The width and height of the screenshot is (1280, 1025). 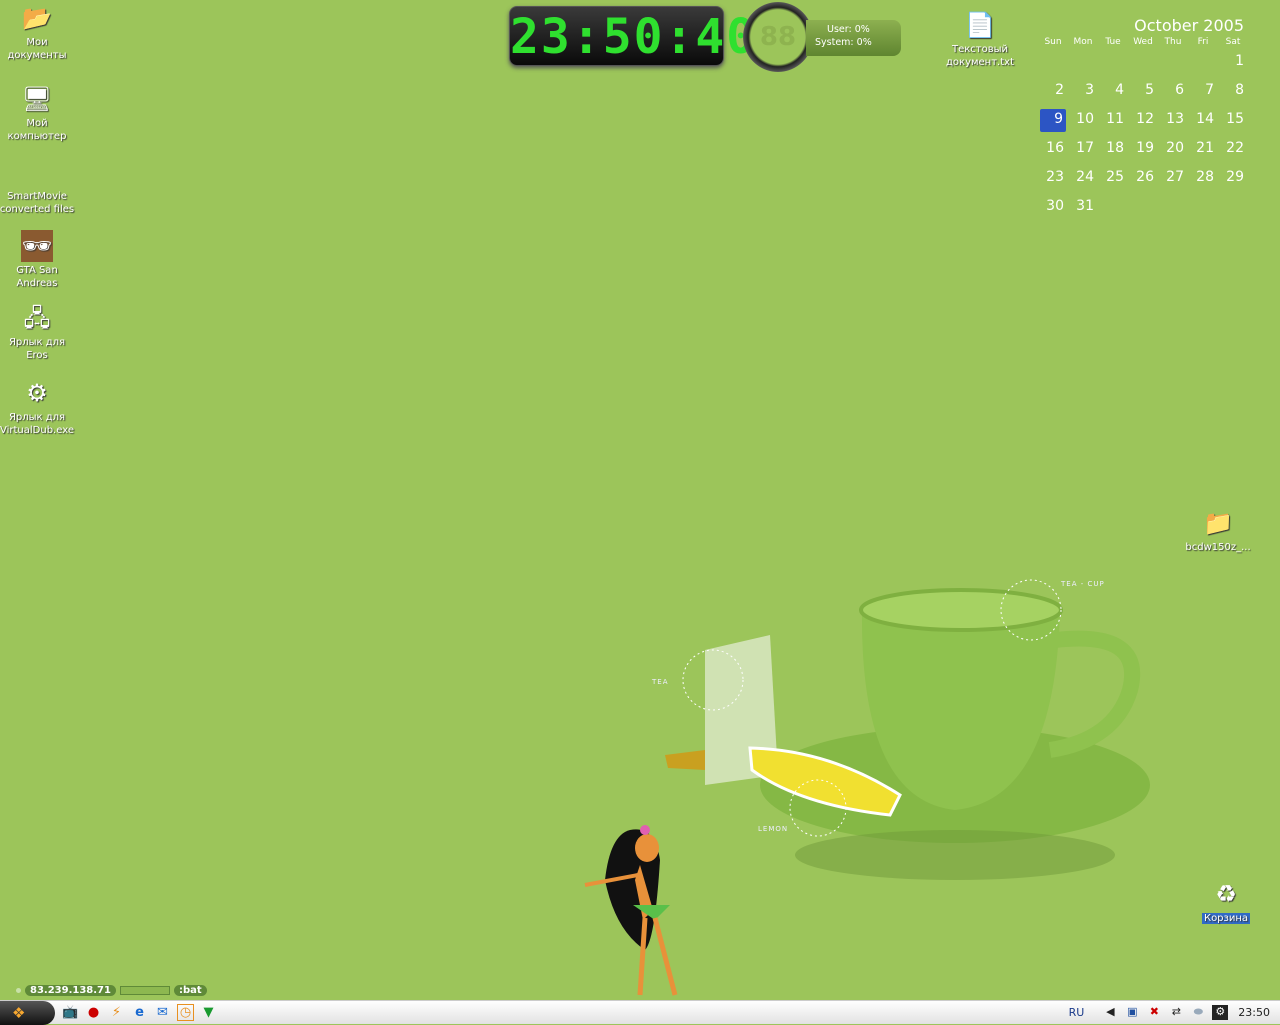 I want to click on calendar-day: 9, so click(x=1053, y=120).